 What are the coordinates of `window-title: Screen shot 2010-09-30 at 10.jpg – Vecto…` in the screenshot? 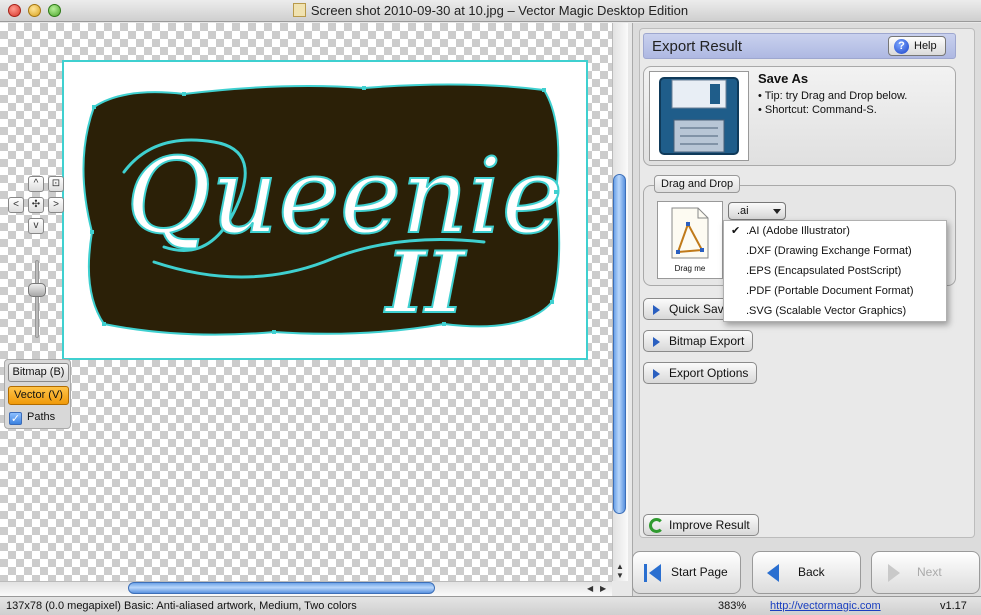 It's located at (490, 10).